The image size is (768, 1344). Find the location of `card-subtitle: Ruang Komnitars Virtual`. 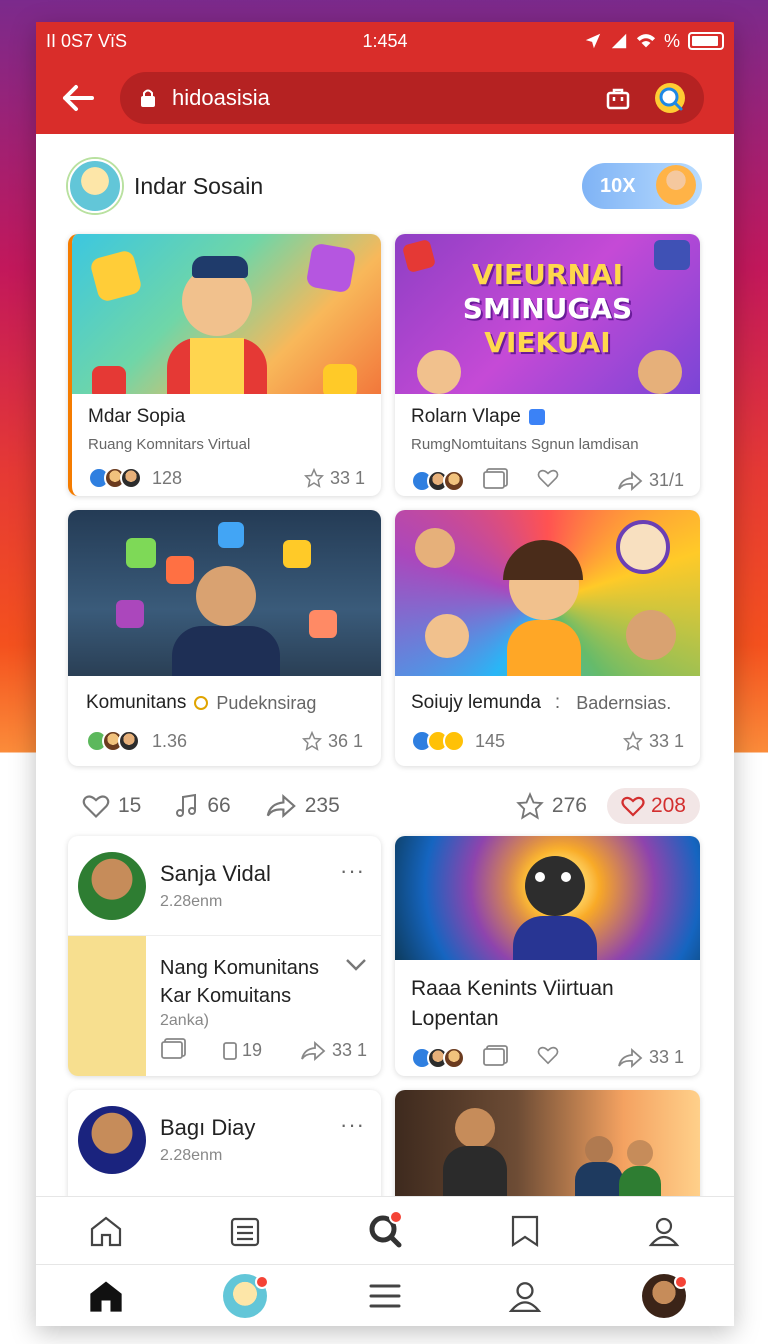

card-subtitle: Ruang Komnitars Virtual is located at coordinates (169, 444).